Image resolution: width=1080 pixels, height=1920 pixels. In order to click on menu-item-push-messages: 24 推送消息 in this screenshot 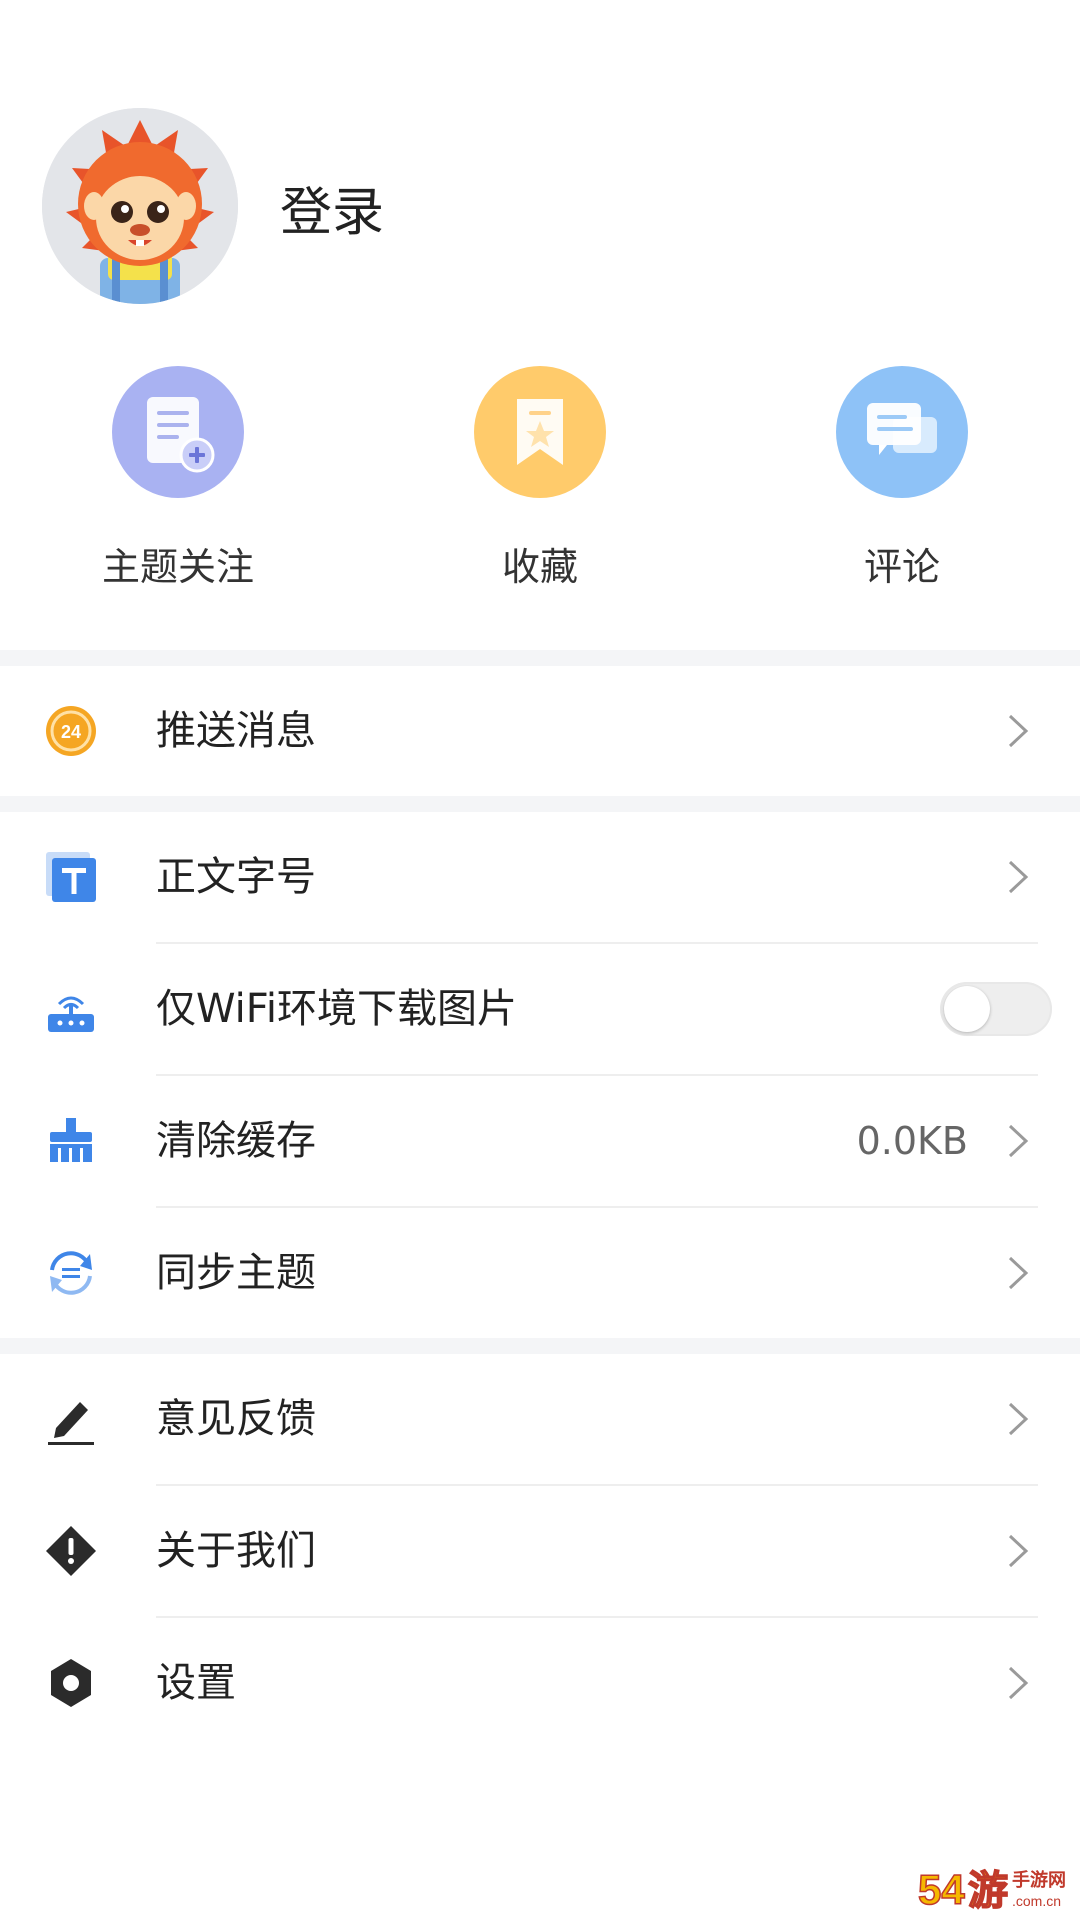, I will do `click(540, 731)`.